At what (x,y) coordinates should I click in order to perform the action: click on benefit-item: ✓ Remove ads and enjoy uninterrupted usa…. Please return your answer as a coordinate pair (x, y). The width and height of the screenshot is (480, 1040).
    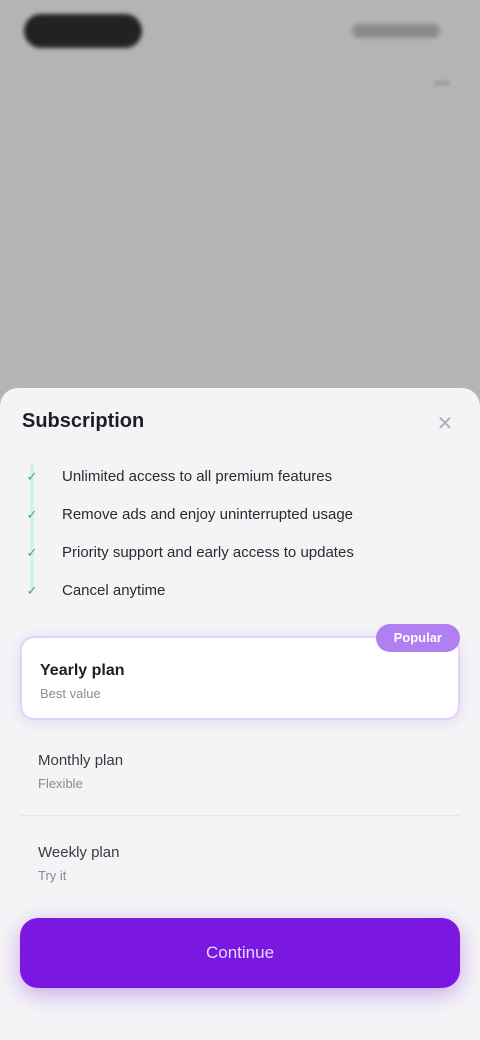
    Looking at the image, I should click on (232, 515).